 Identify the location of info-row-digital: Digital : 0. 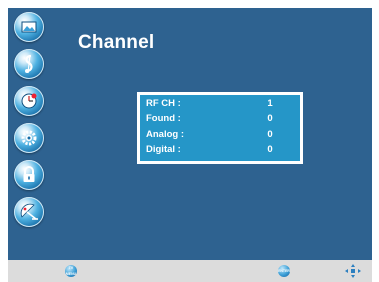
(221, 151).